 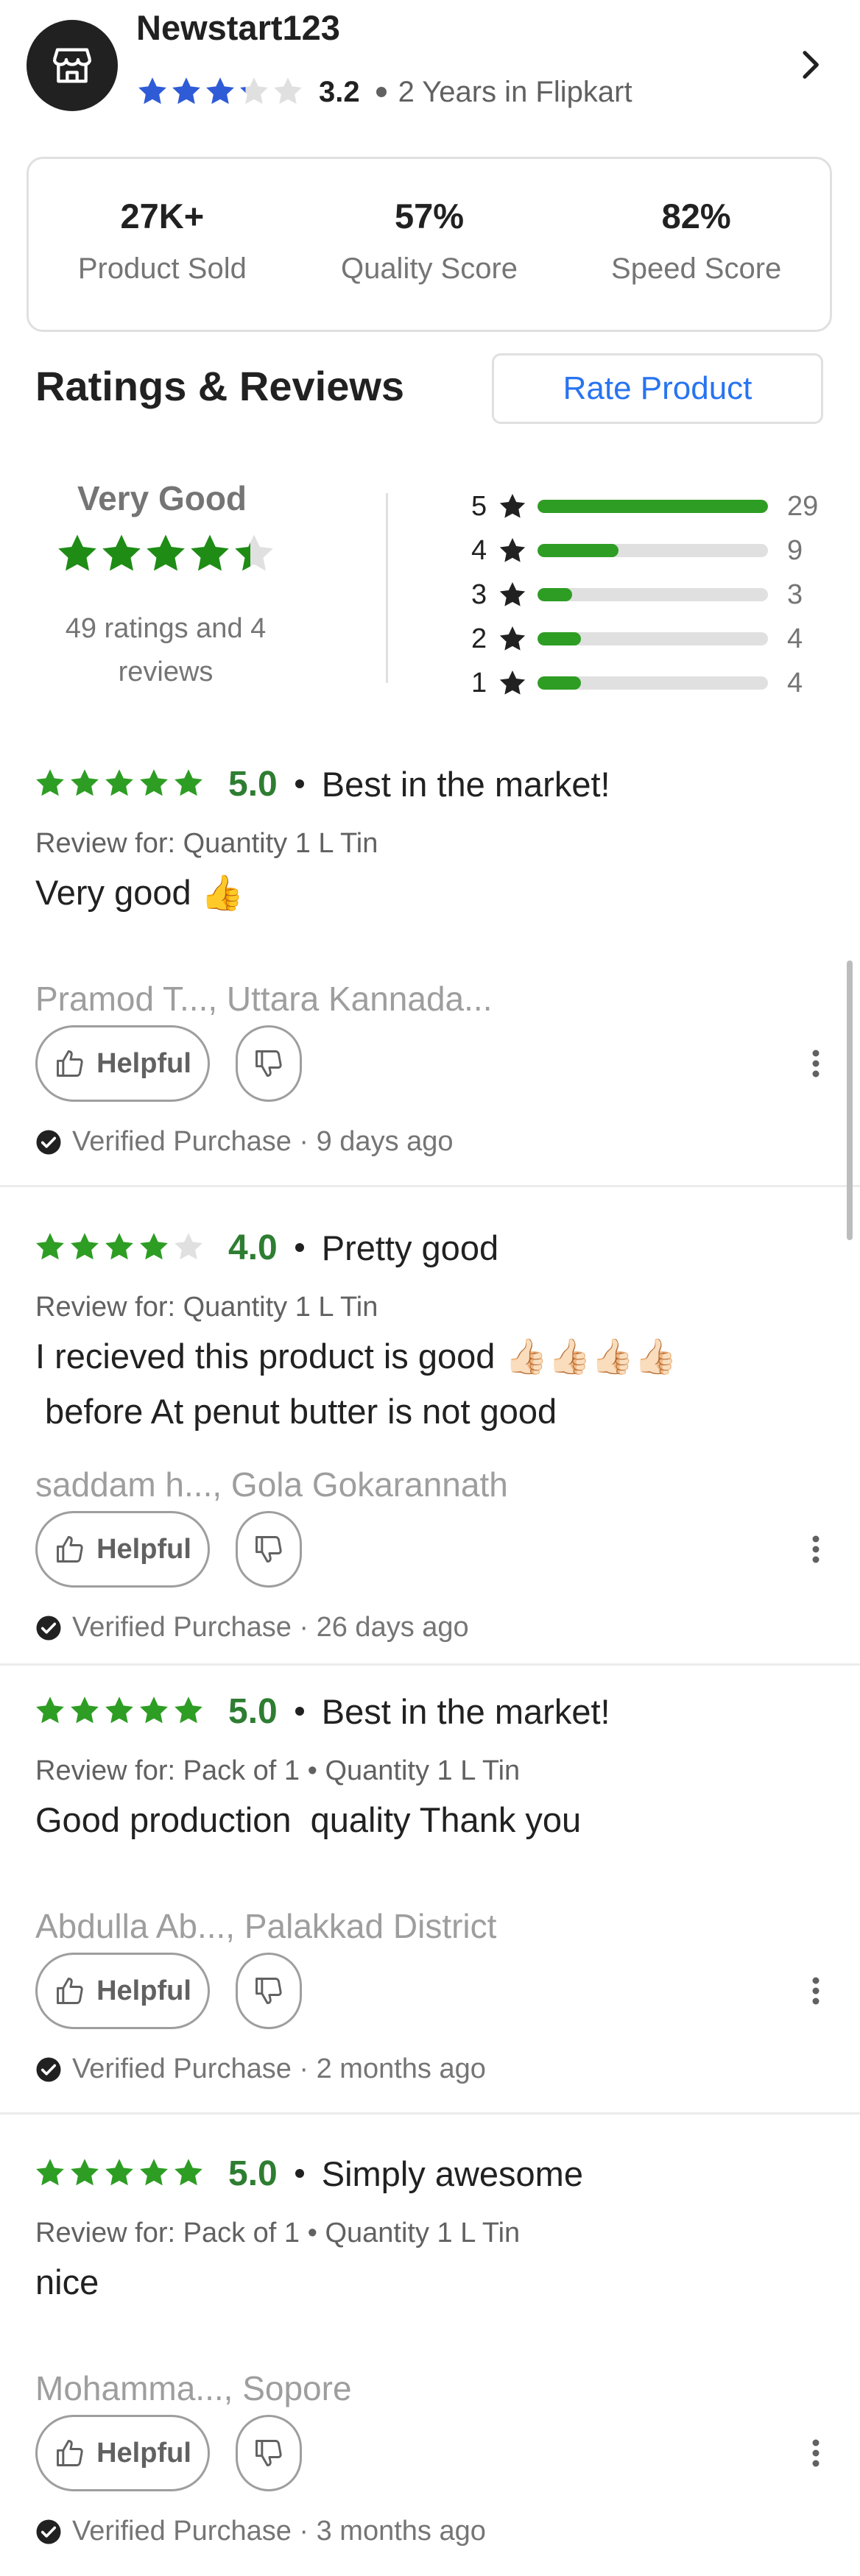 I want to click on stat-value: 57%, so click(x=429, y=216).